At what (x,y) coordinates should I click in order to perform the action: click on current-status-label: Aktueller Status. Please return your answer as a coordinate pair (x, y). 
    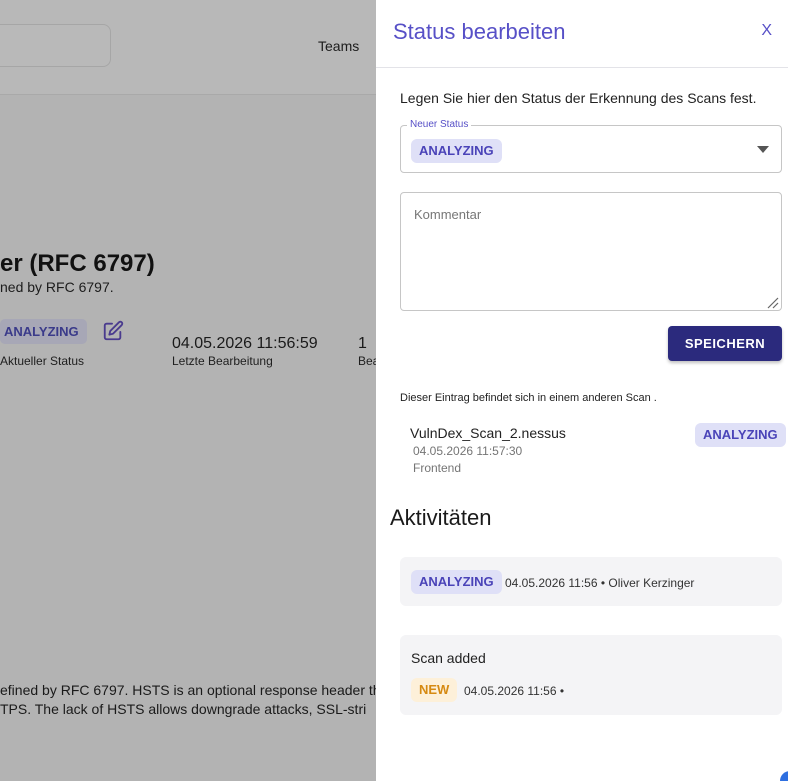
    Looking at the image, I should click on (42, 361).